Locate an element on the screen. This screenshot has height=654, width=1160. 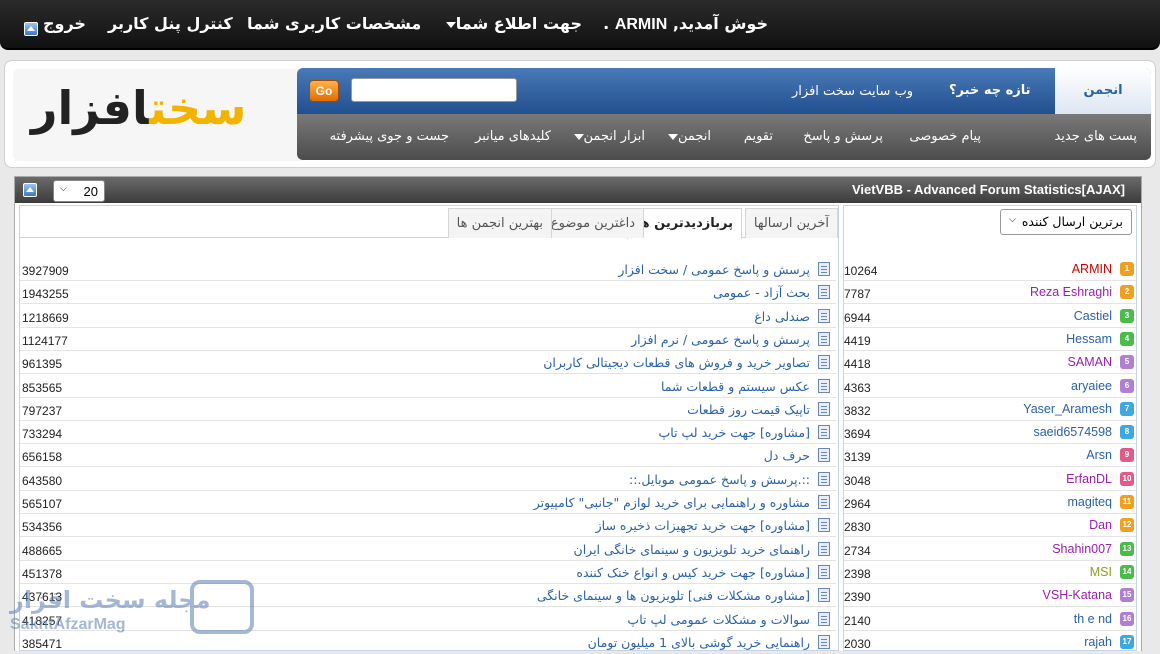
poster-name-link: Hessam is located at coordinates (1089, 339).